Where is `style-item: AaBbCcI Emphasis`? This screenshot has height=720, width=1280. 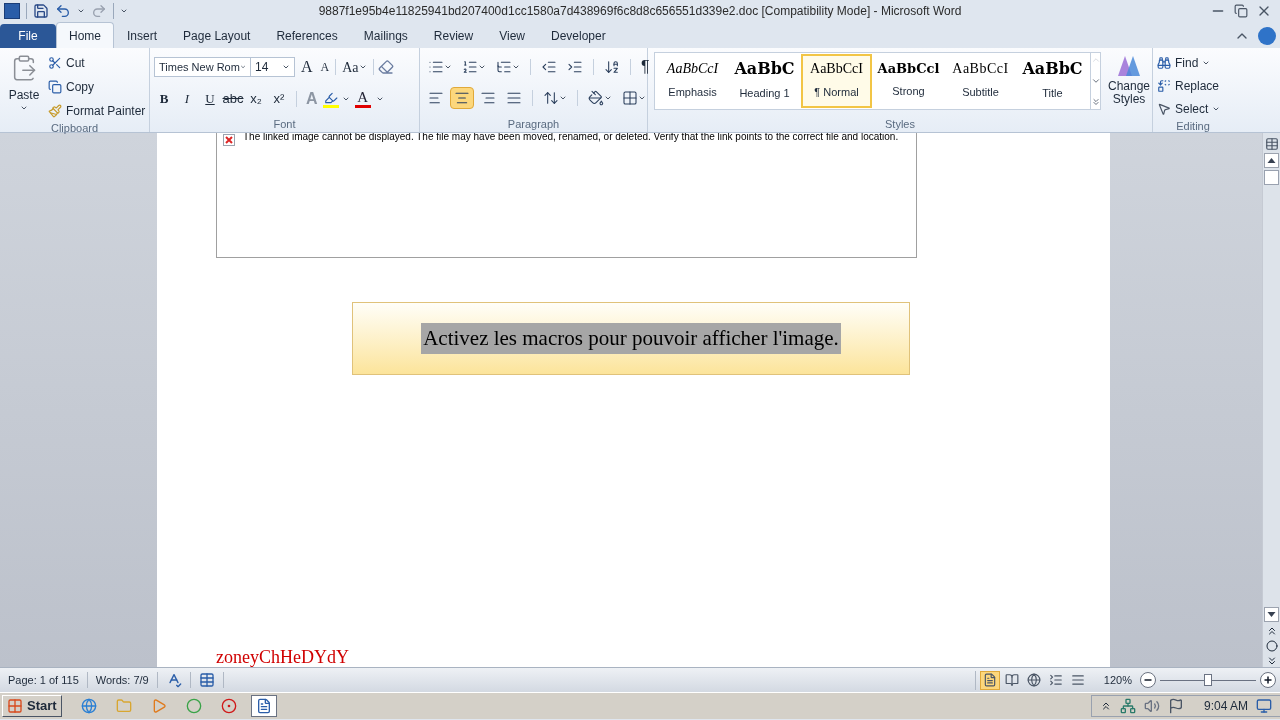 style-item: AaBbCcI Emphasis is located at coordinates (692, 81).